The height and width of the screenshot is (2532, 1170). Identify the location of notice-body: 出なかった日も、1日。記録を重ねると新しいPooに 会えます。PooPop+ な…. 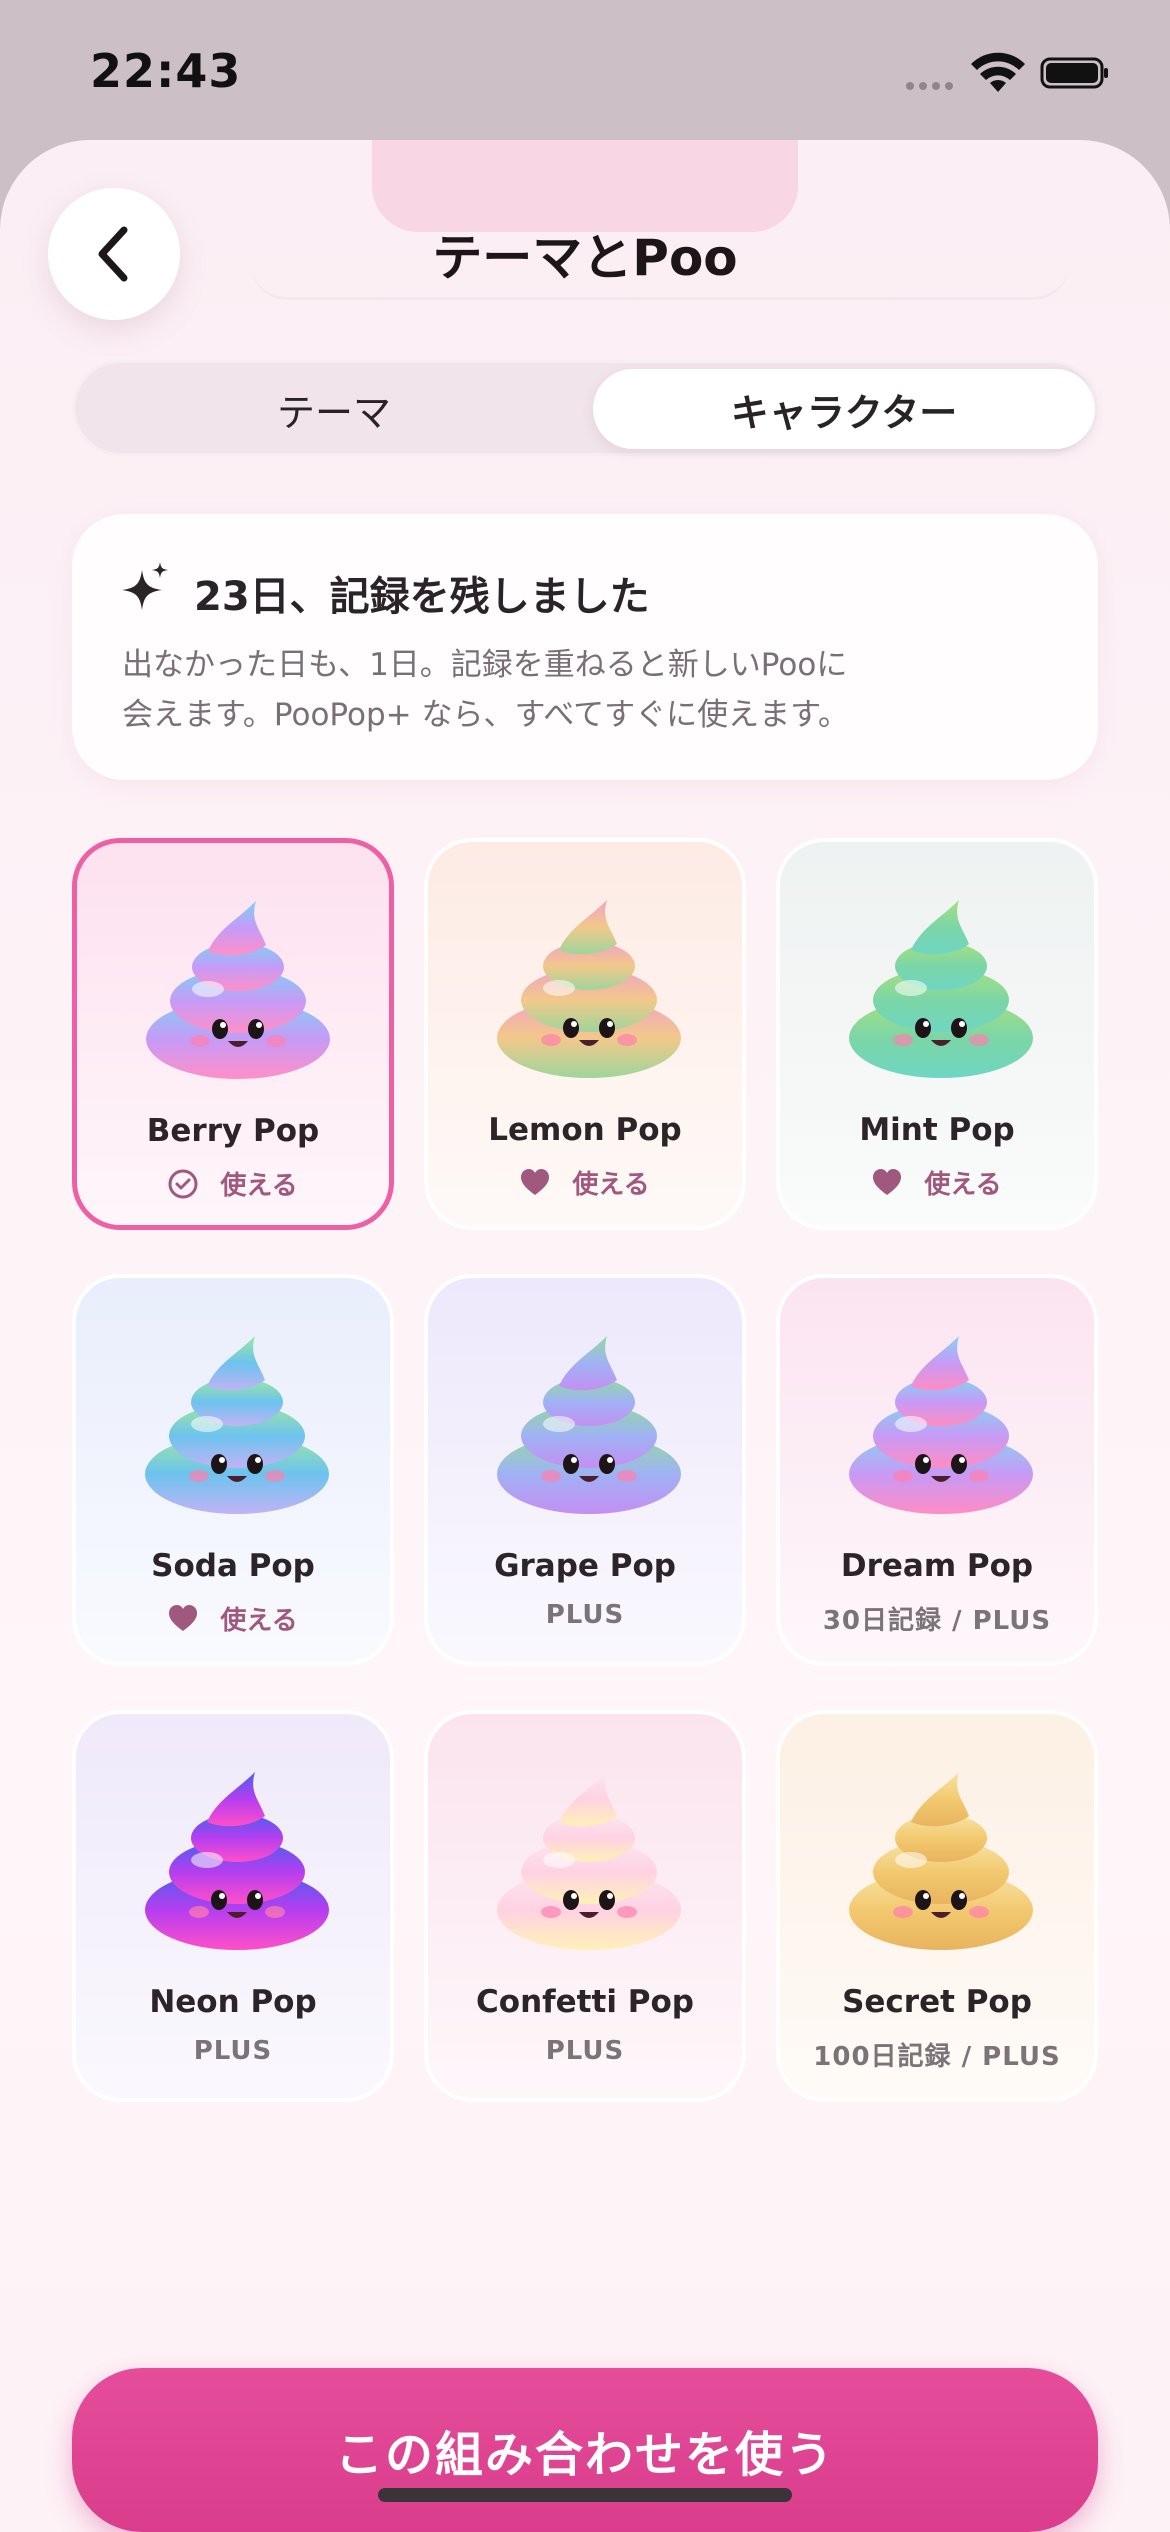
(572, 690).